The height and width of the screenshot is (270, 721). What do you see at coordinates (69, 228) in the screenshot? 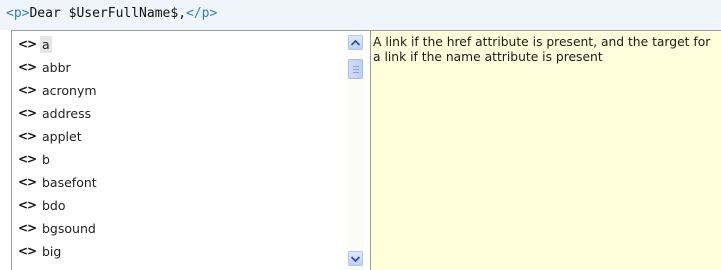
I see `list-item-label: bgsound` at bounding box center [69, 228].